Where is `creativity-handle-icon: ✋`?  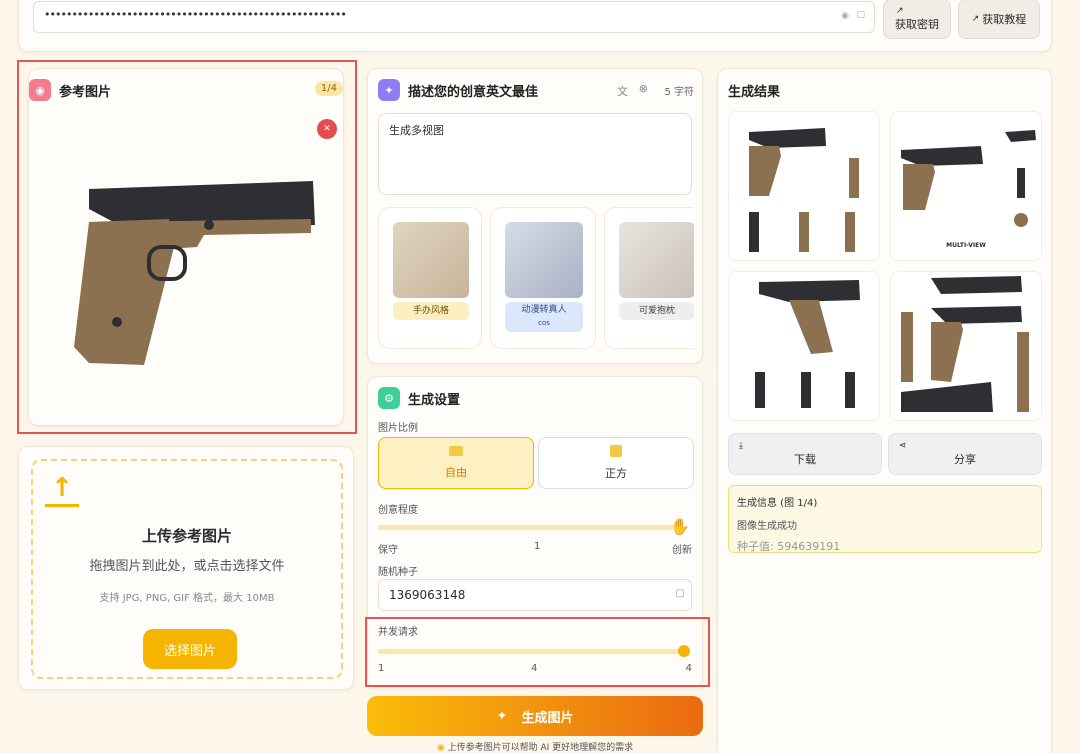 creativity-handle-icon: ✋ is located at coordinates (680, 527).